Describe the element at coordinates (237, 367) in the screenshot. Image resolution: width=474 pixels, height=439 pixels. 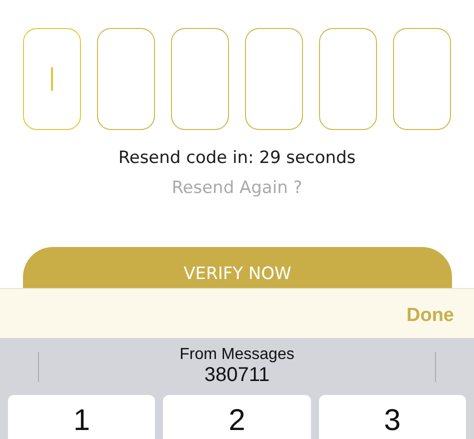
I see `code-suggestion: From Messages 380711` at that location.